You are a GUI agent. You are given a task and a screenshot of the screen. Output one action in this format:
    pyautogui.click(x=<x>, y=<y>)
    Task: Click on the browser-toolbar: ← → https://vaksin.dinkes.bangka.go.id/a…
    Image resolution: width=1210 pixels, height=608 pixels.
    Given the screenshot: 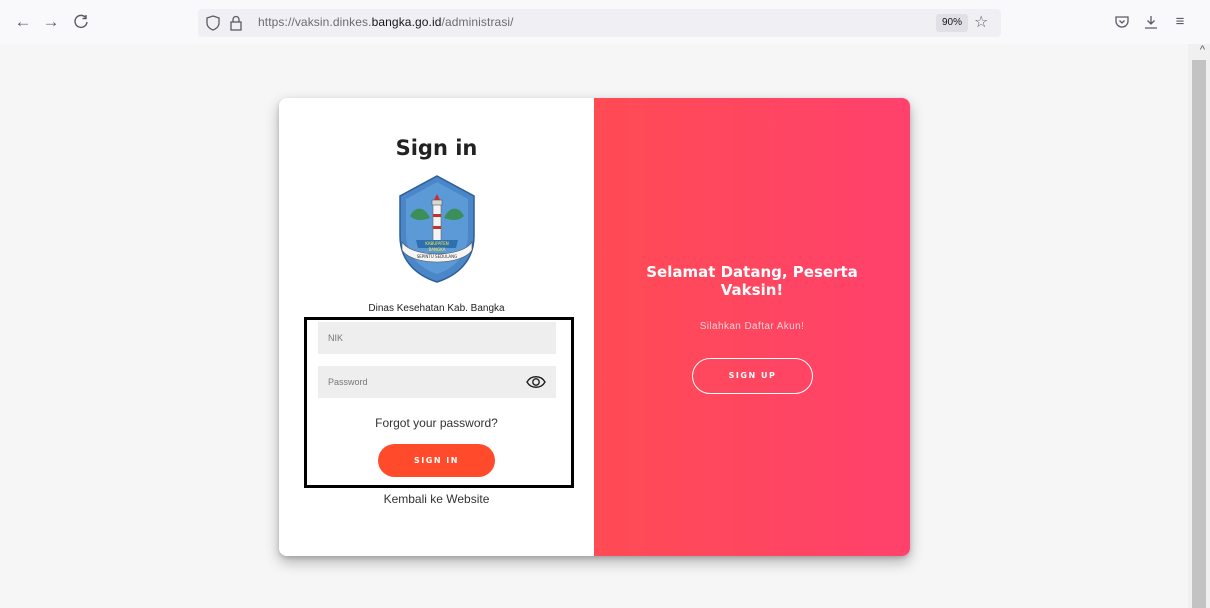 What is the action you would take?
    pyautogui.click(x=605, y=22)
    